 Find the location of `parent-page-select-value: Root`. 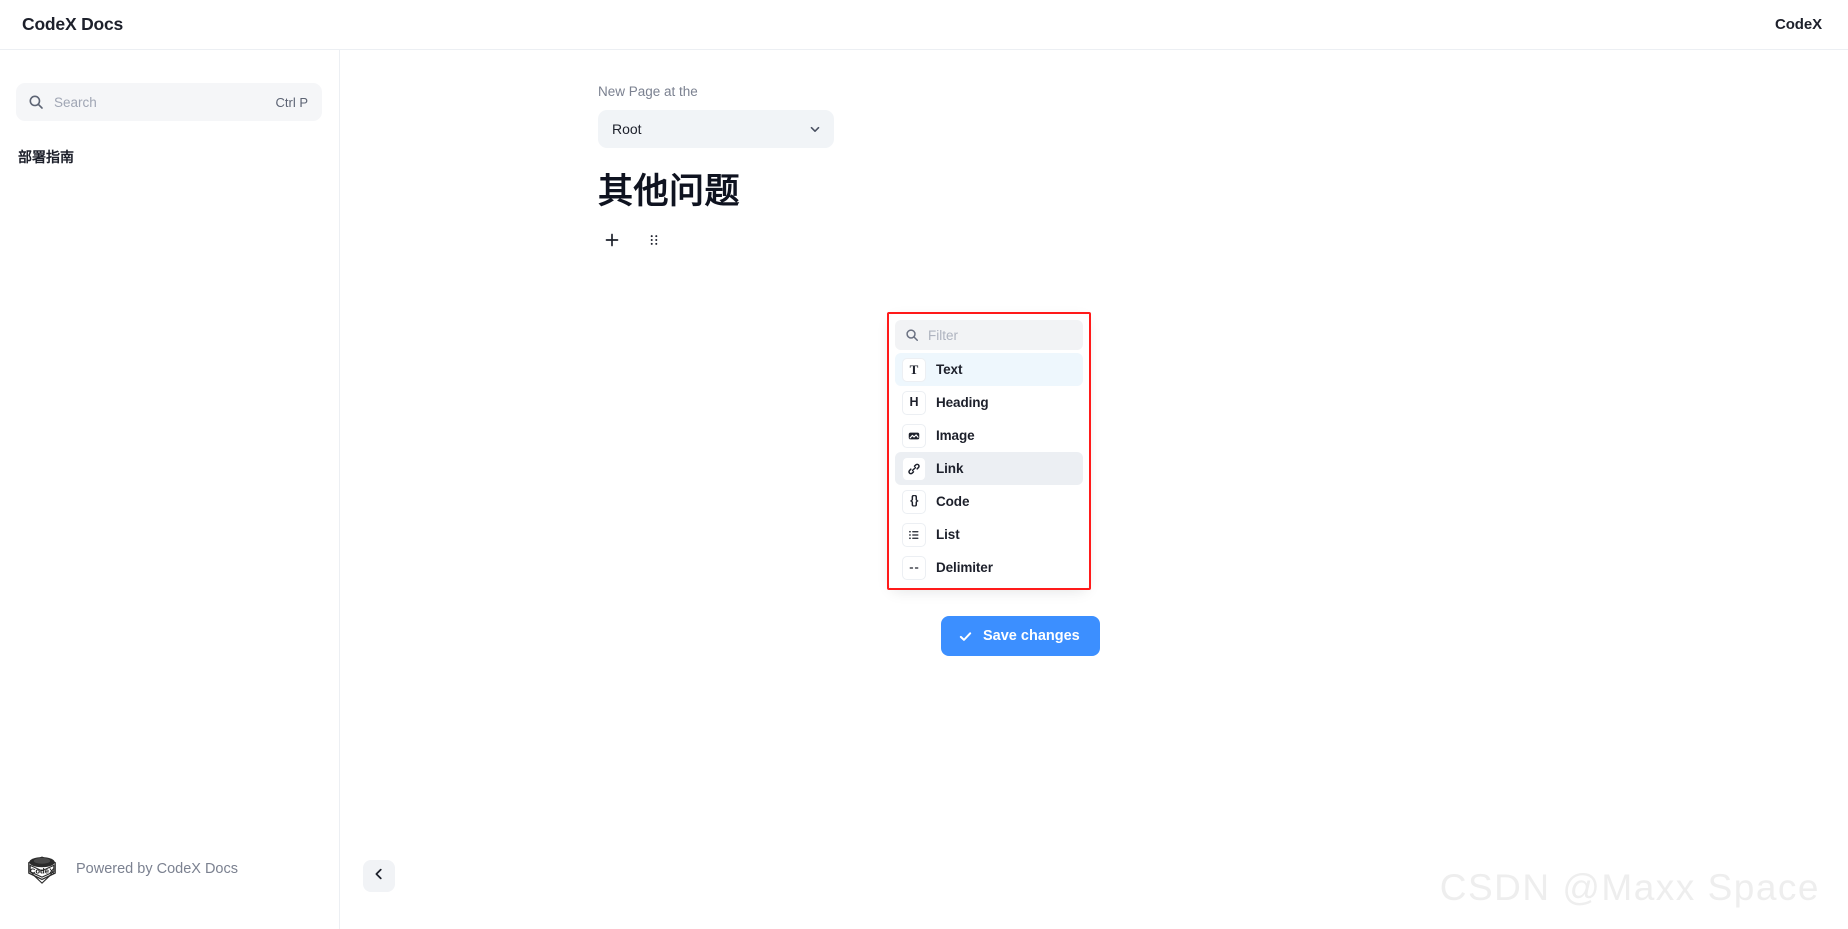

parent-page-select-value: Root is located at coordinates (627, 129).